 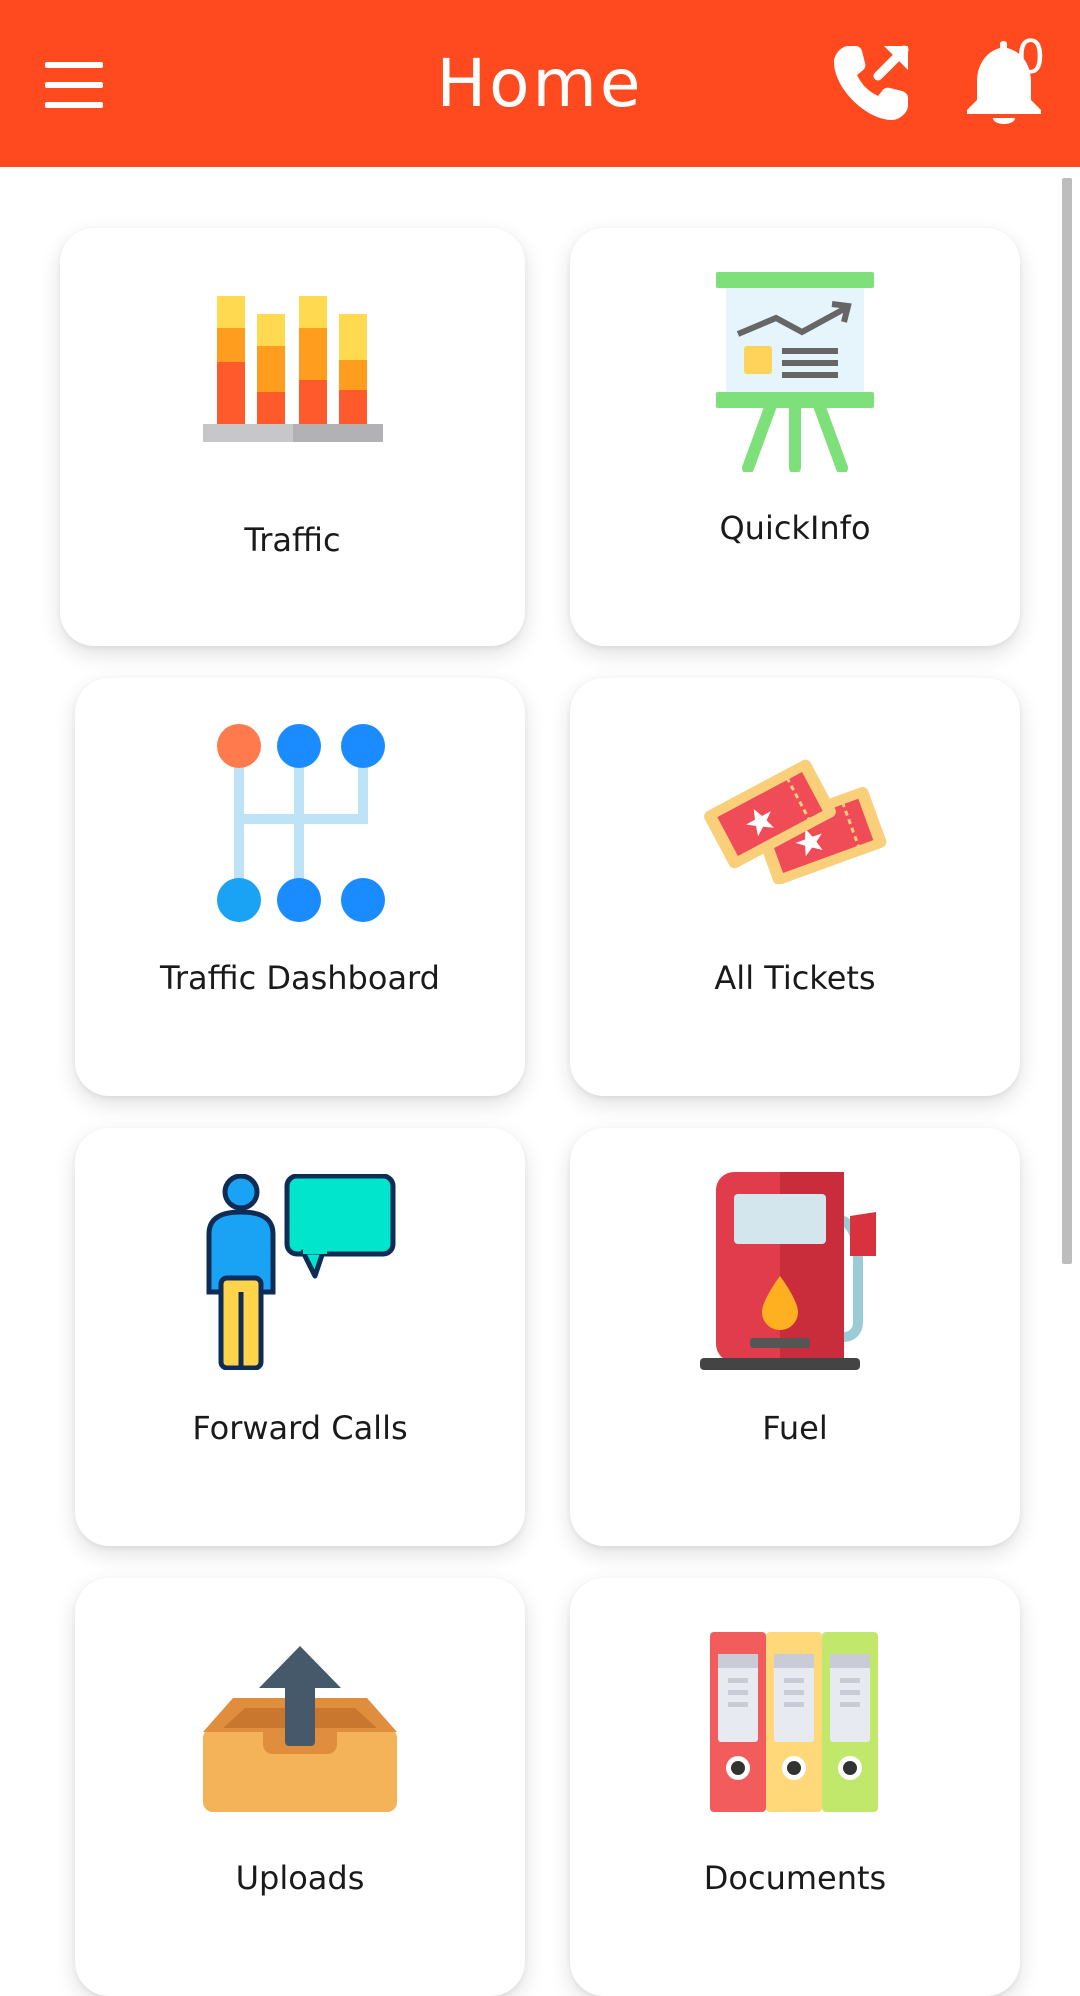 I want to click on binders-icon, so click(x=795, y=1722).